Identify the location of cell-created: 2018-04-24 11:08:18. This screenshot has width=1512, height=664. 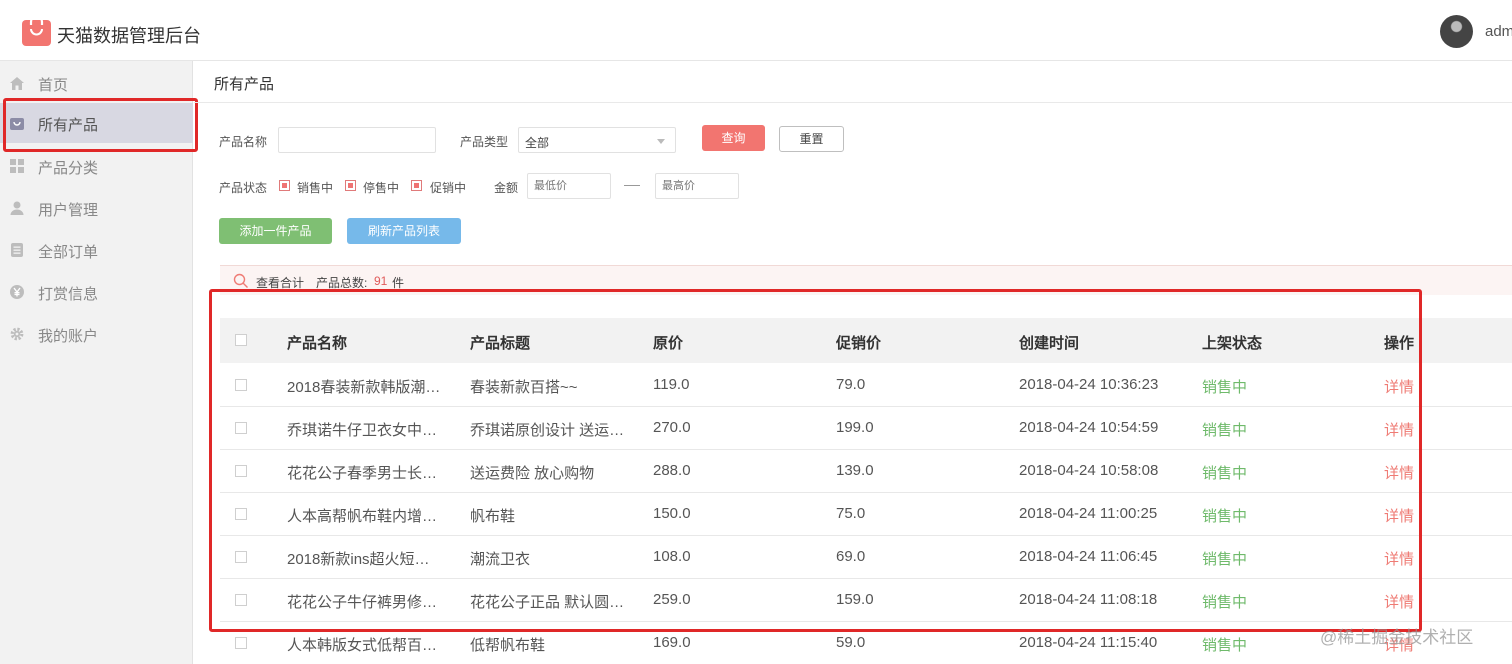
(1088, 599).